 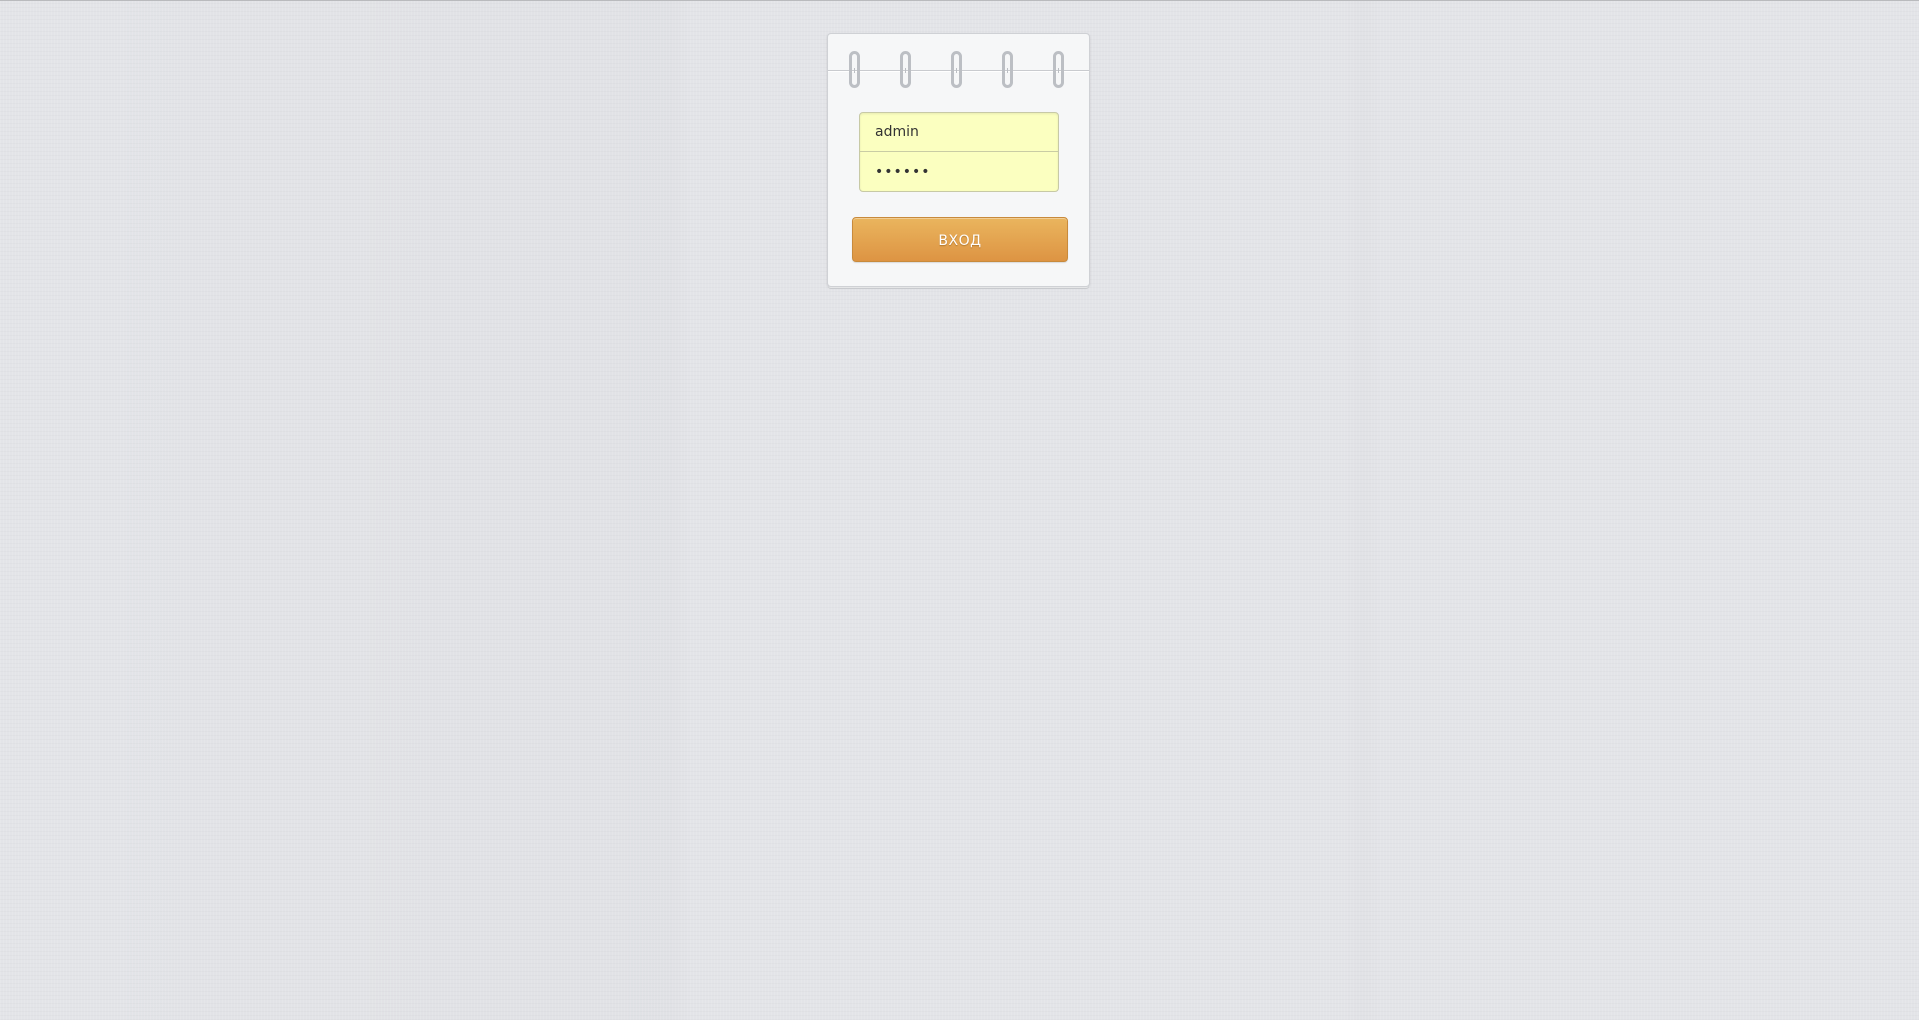 I want to click on login-fields-group, so click(x=959, y=152).